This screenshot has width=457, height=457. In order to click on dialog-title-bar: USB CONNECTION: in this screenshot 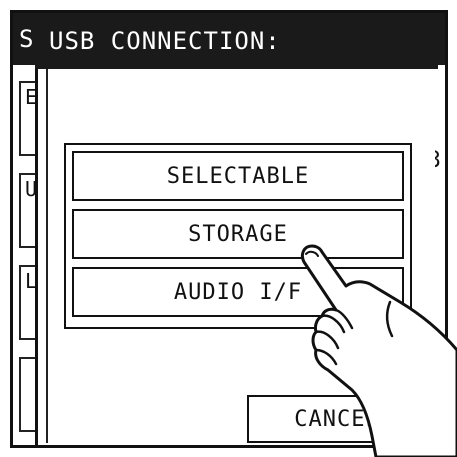, I will do `click(236, 41)`.